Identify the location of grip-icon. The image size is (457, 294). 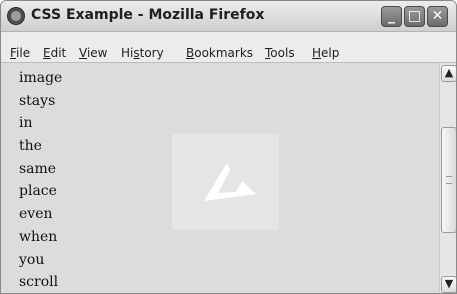
(449, 180).